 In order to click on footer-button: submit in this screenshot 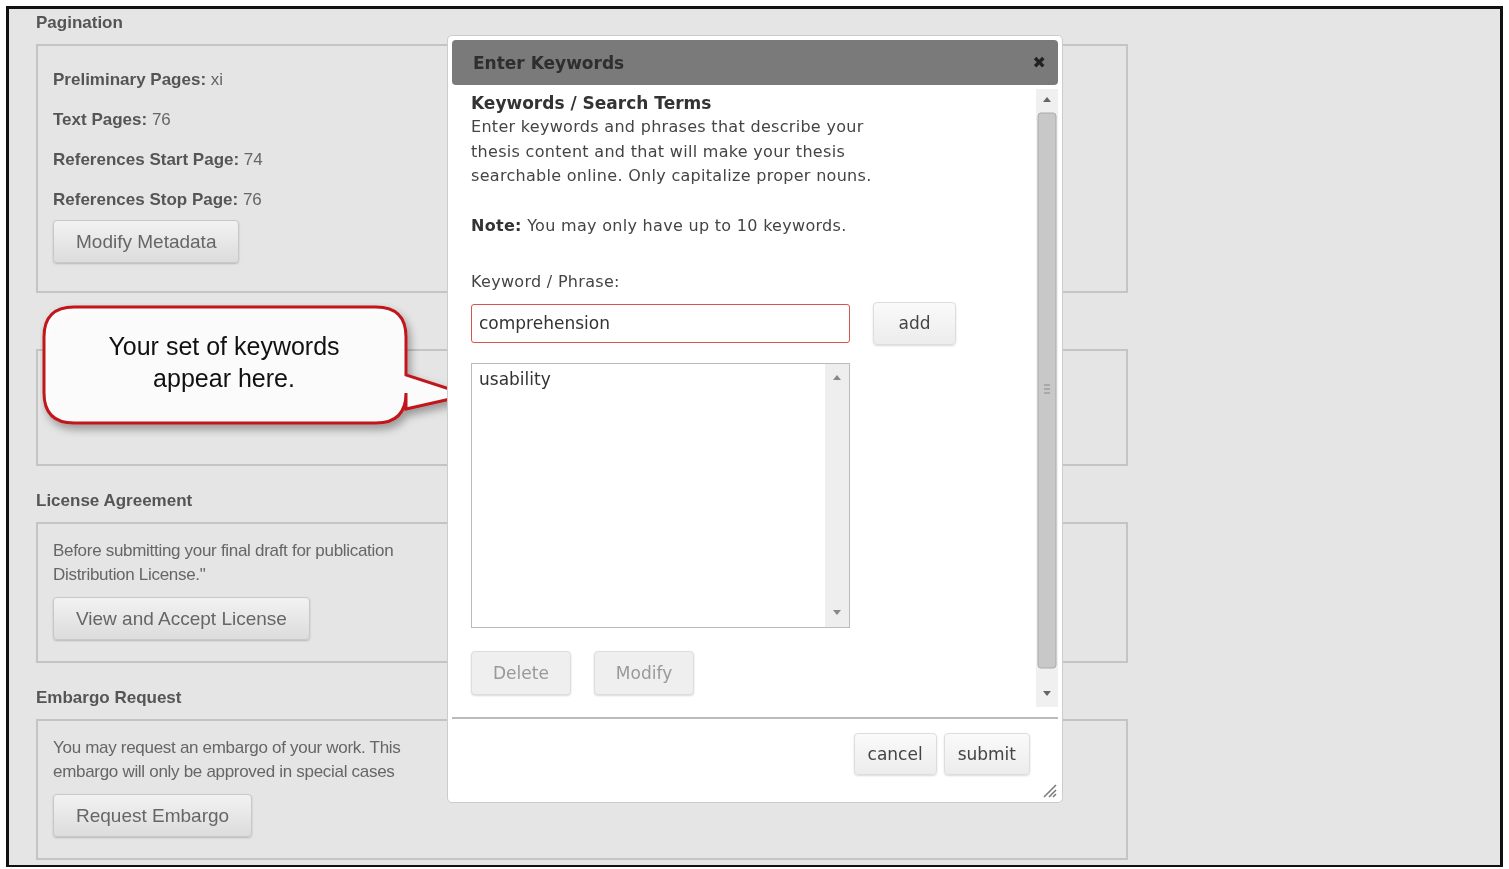, I will do `click(986, 754)`.